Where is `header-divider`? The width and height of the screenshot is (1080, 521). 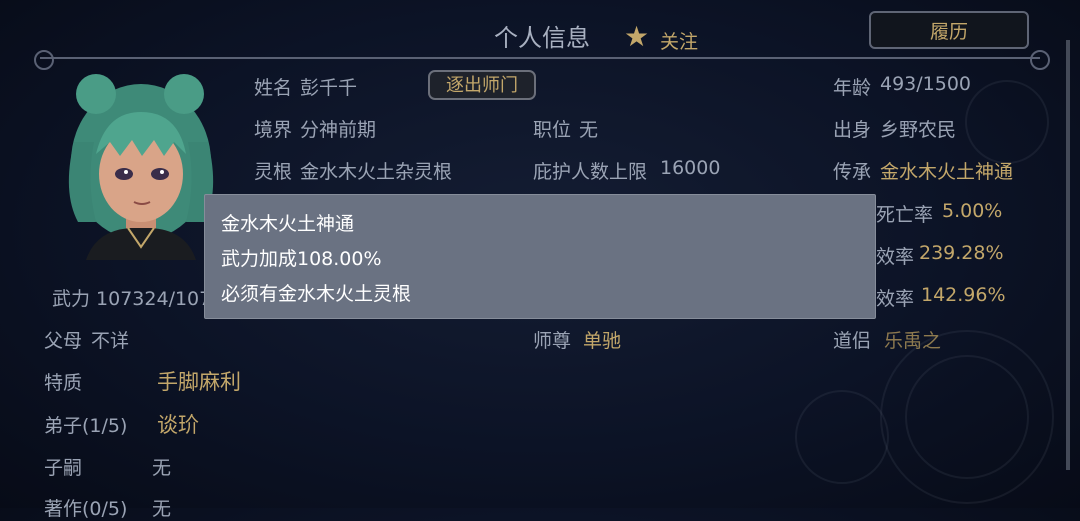 header-divider is located at coordinates (540, 58).